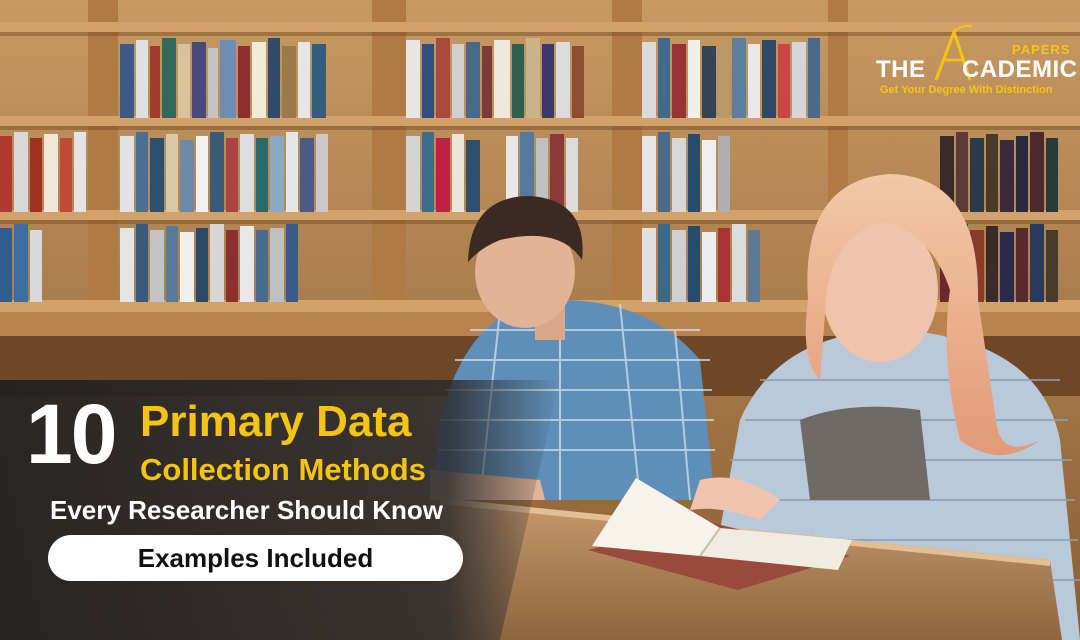 Image resolution: width=1080 pixels, height=640 pixels. I want to click on headline-subtitle: Every Researcher Should Know, so click(247, 510).